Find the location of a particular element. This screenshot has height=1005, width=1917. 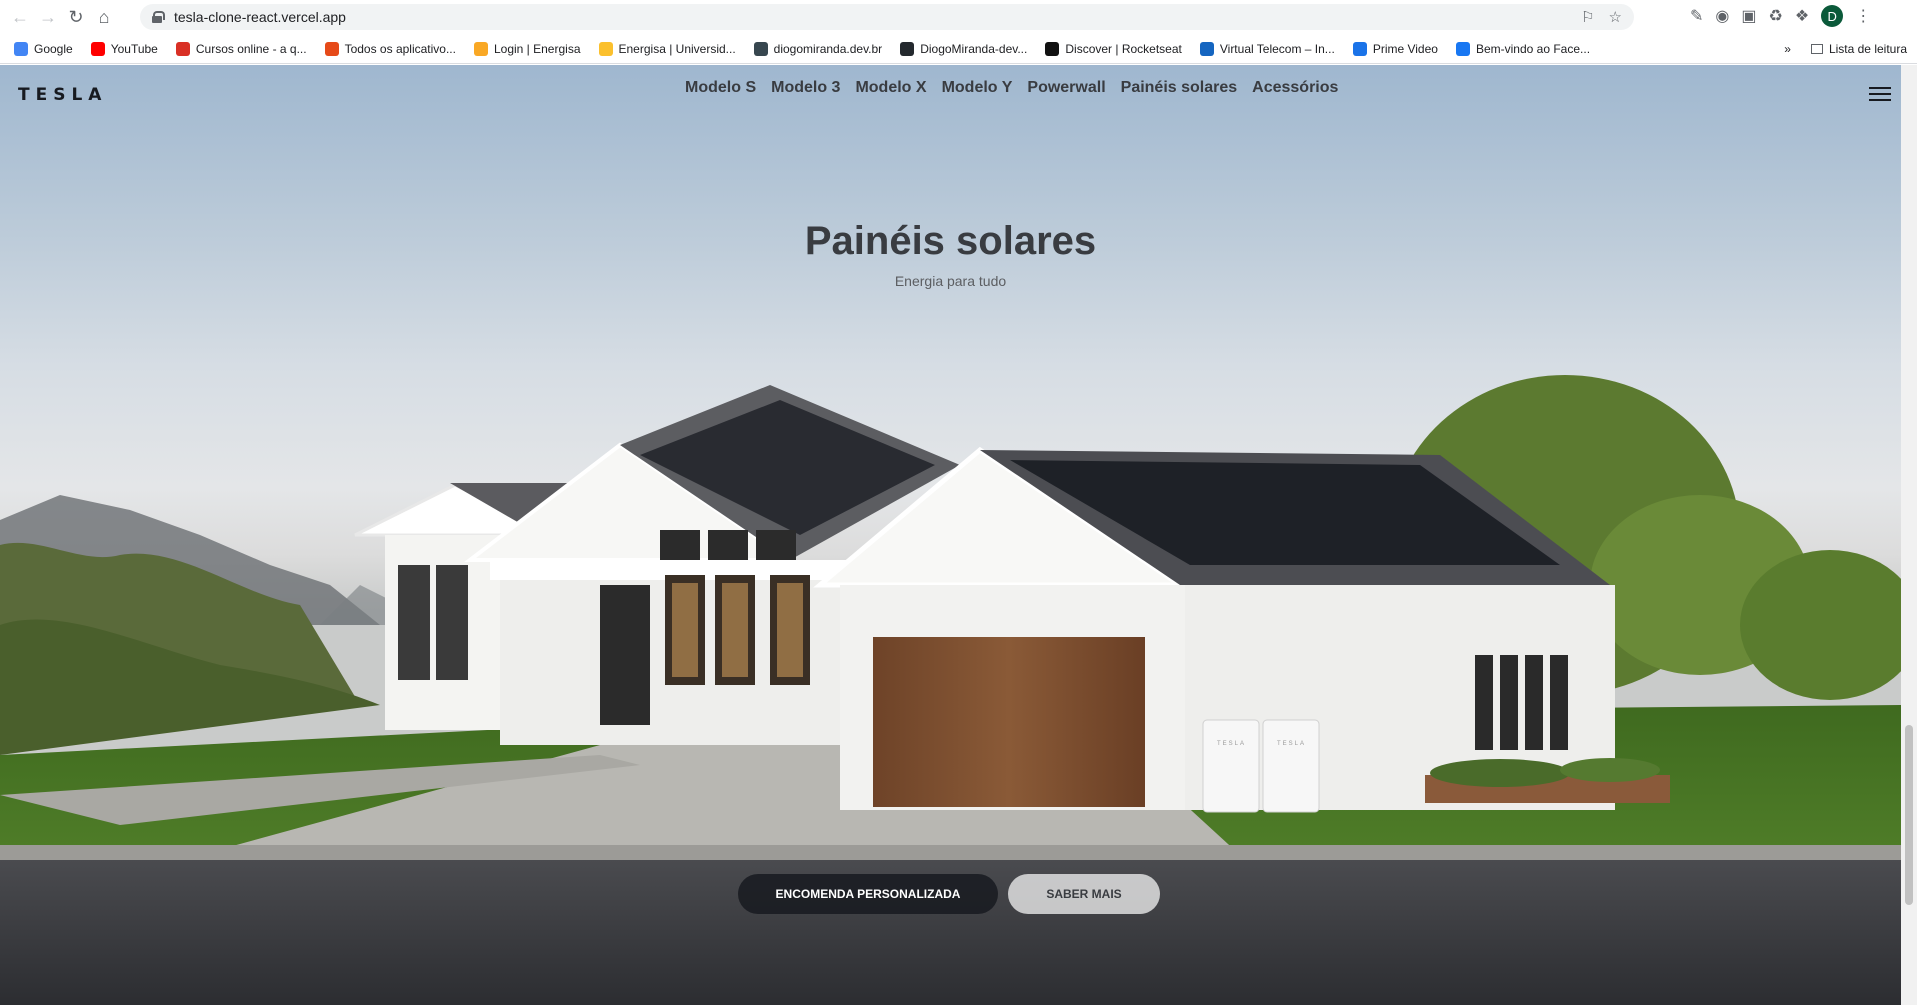

forward-icon: → is located at coordinates (48, 17).